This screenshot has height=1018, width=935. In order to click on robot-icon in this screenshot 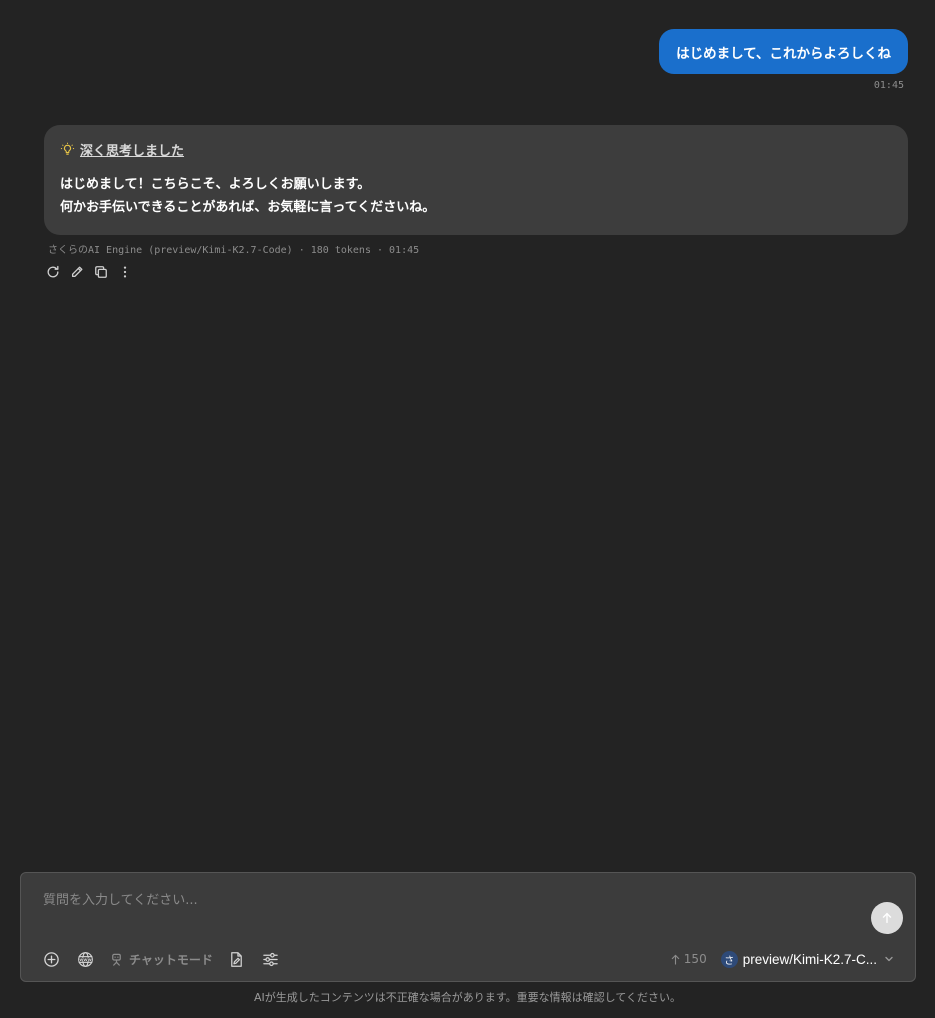, I will do `click(116, 959)`.